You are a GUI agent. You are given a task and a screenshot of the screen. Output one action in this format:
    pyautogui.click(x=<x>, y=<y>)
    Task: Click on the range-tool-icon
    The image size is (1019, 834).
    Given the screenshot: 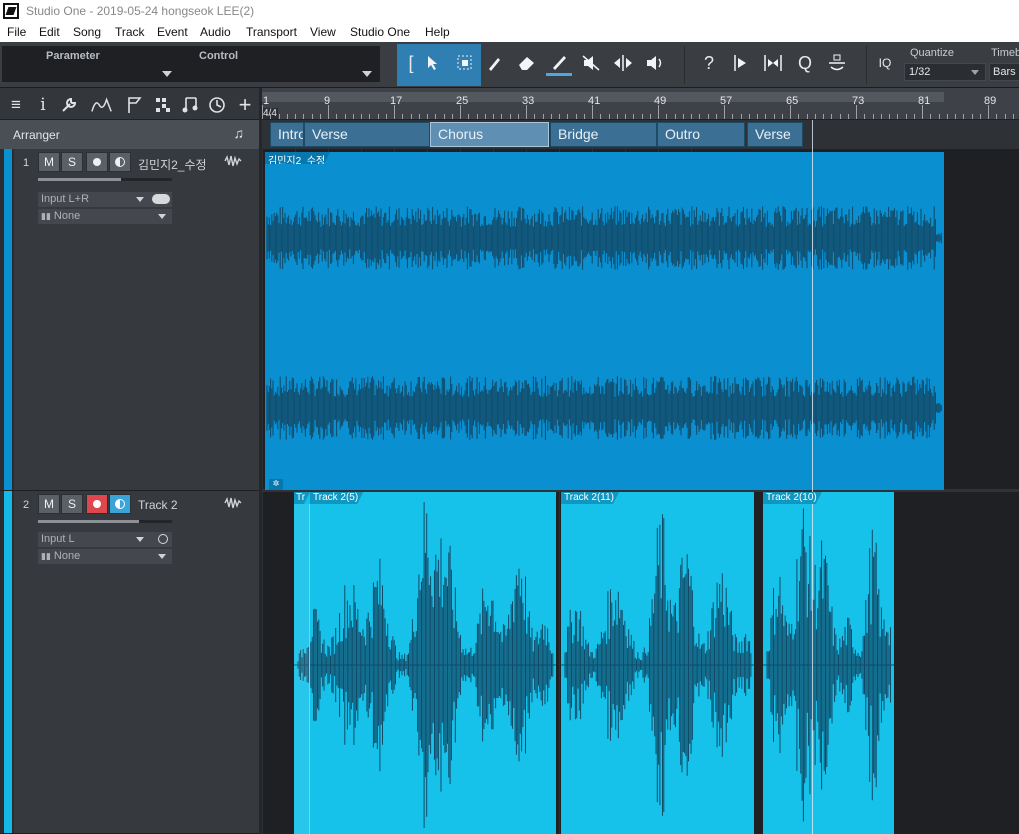 What is the action you would take?
    pyautogui.click(x=465, y=63)
    